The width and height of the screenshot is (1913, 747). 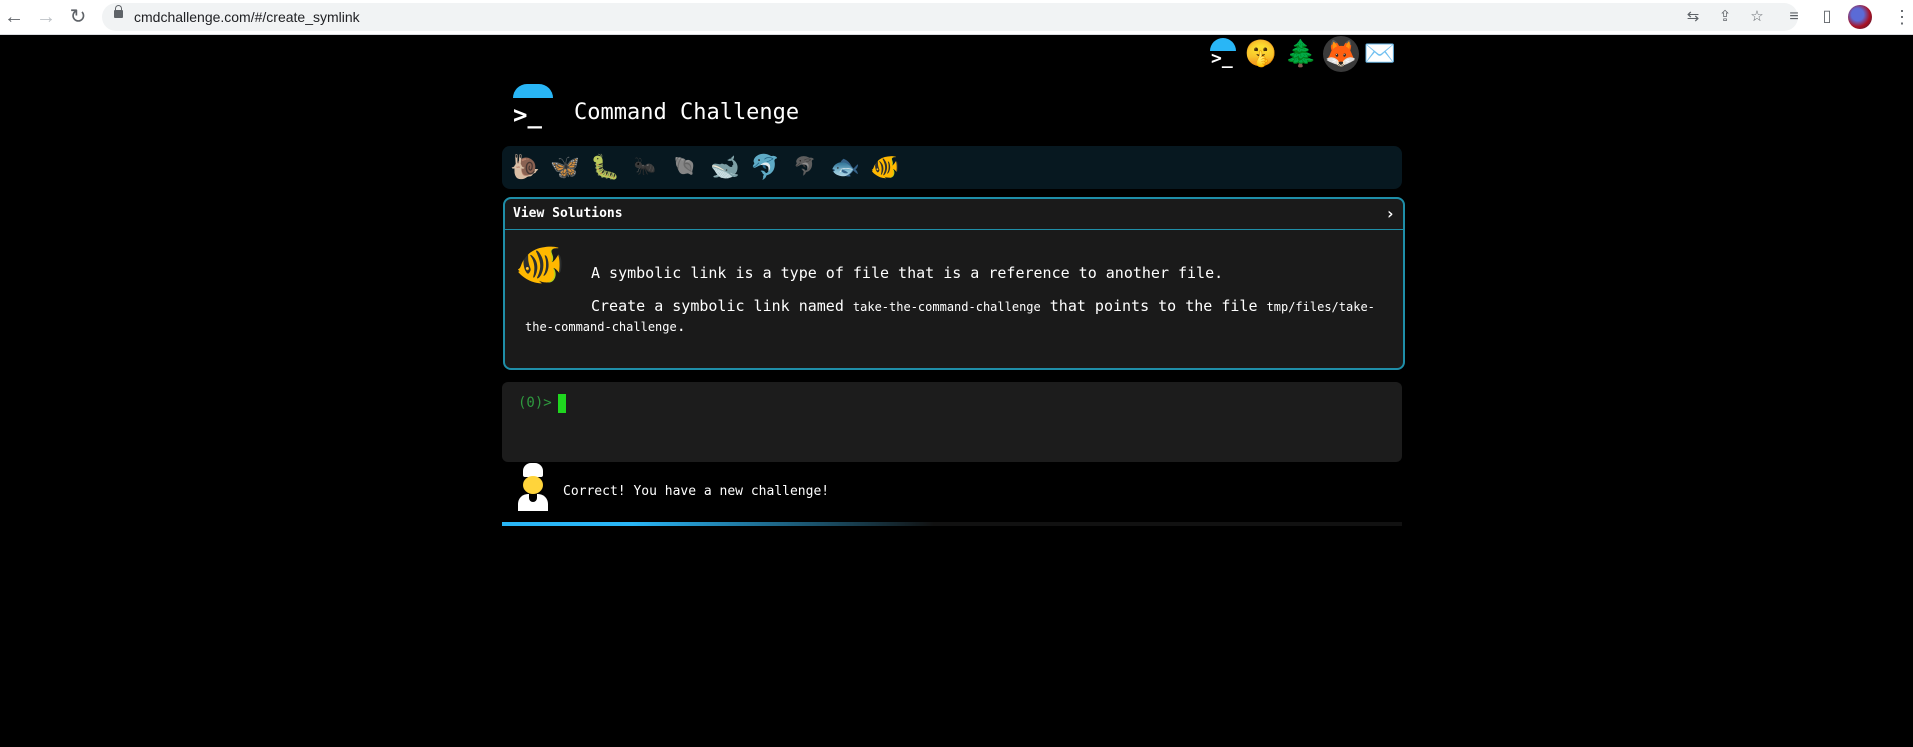 What do you see at coordinates (605, 167) in the screenshot?
I see `caterpillar-icon: 🐛` at bounding box center [605, 167].